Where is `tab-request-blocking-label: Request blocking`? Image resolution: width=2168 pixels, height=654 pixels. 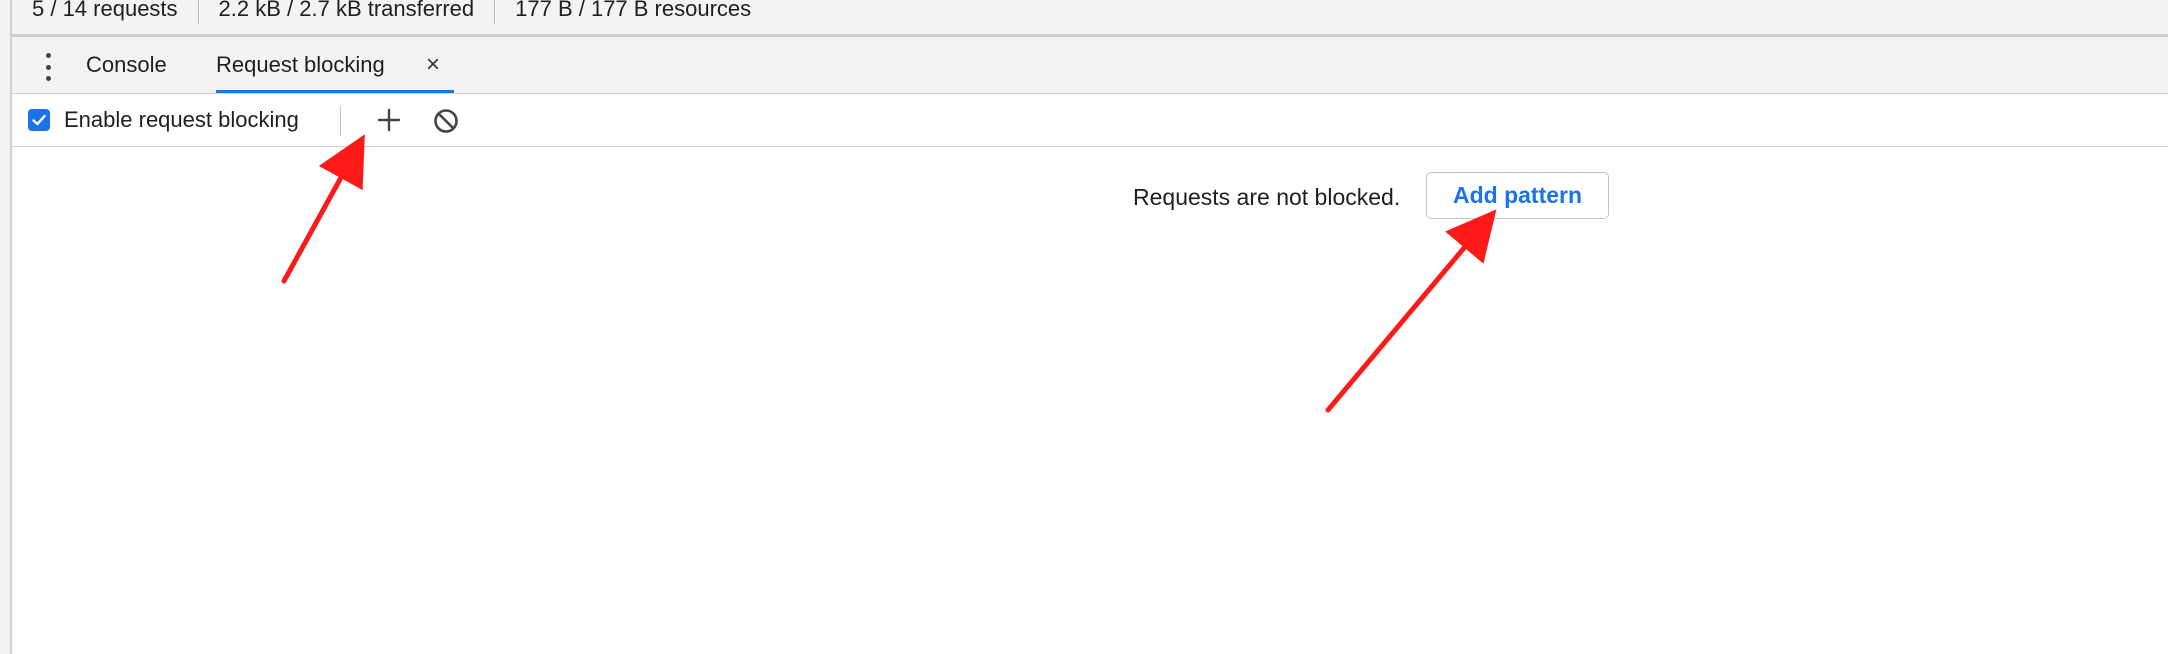
tab-request-blocking-label: Request blocking is located at coordinates (300, 64).